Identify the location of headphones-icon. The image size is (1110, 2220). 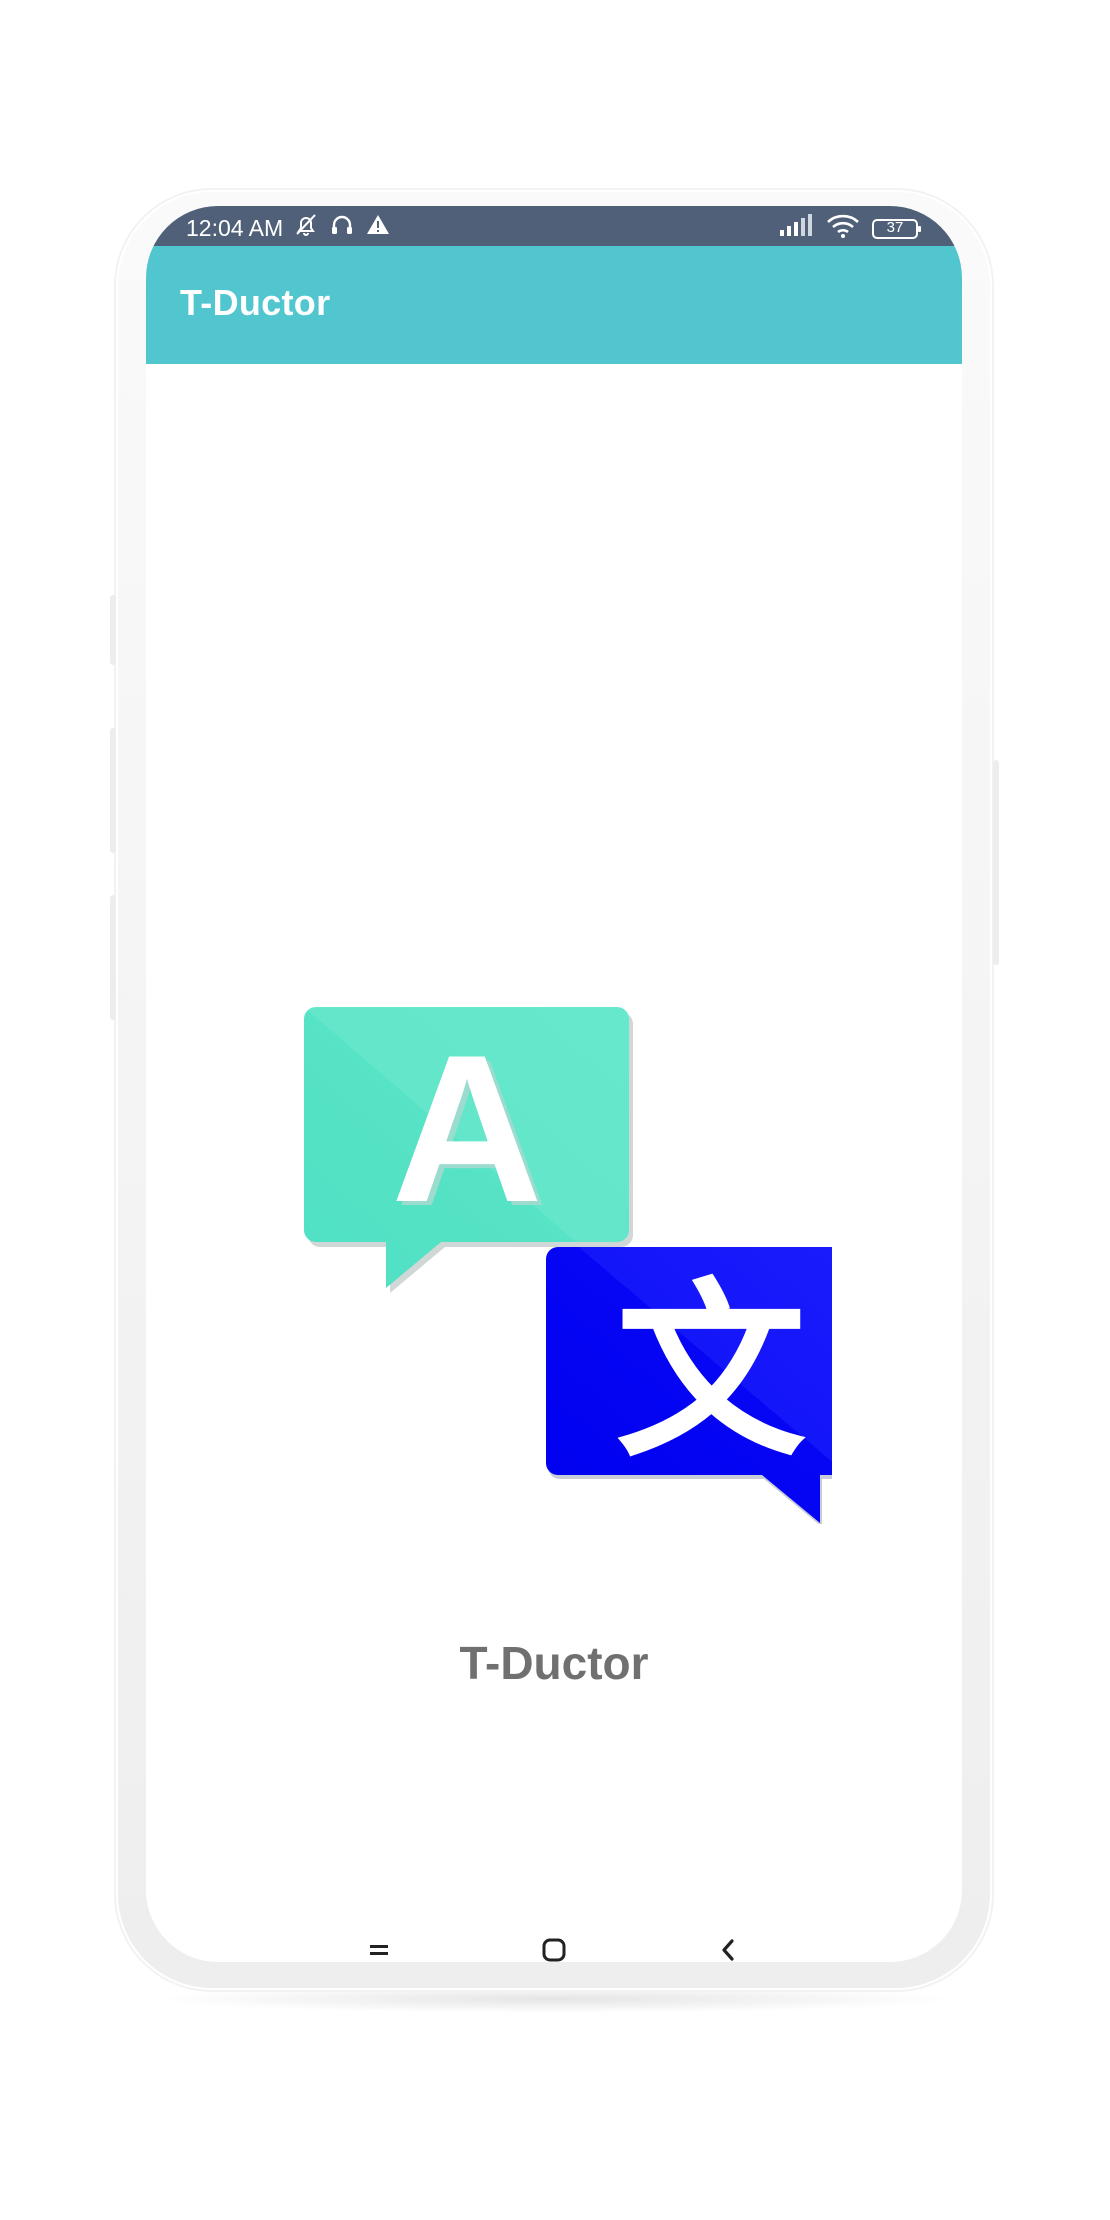
(342, 228).